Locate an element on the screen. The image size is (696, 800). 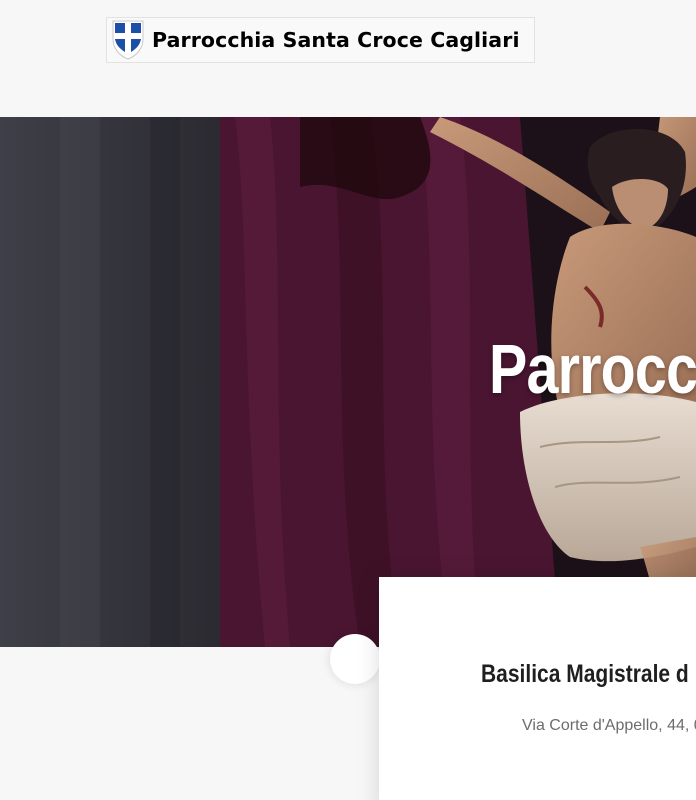
shield-cross-icon is located at coordinates (128, 40).